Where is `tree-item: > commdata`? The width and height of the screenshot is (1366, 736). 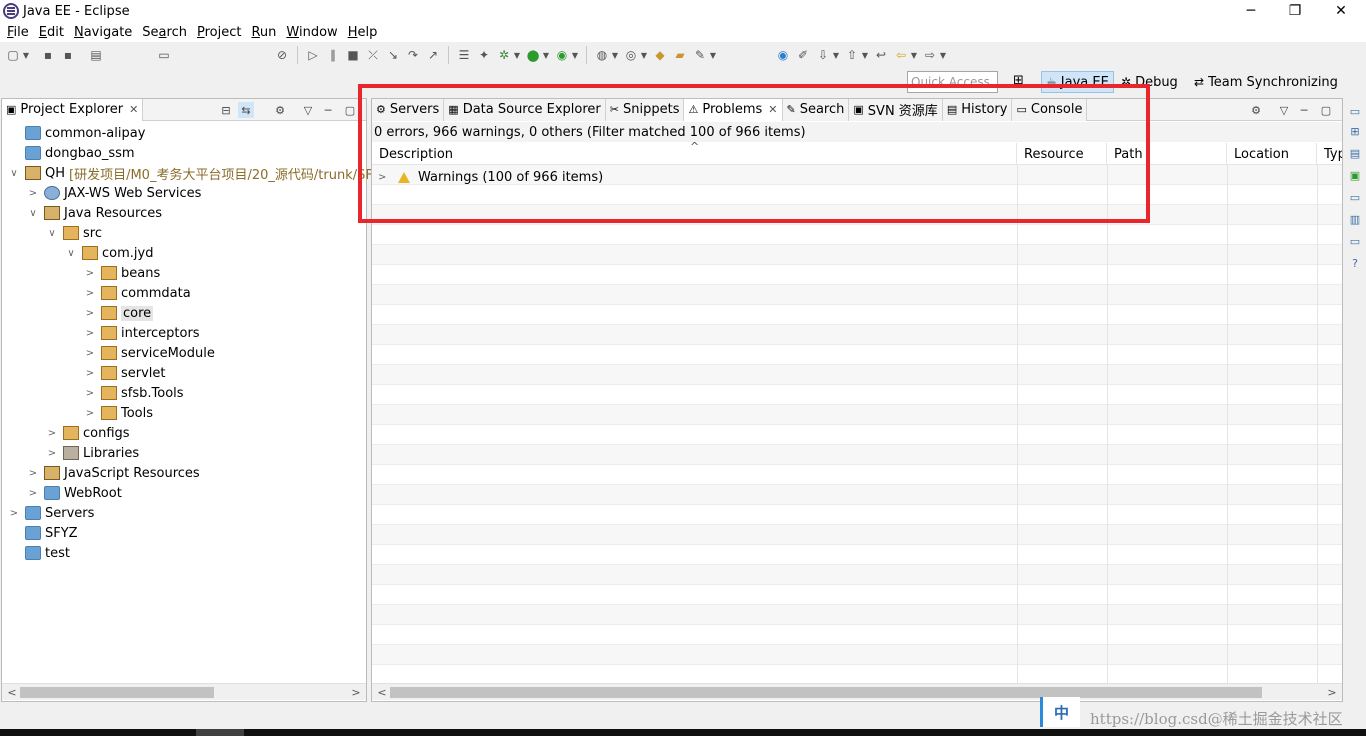
tree-item: > commdata is located at coordinates (137, 293).